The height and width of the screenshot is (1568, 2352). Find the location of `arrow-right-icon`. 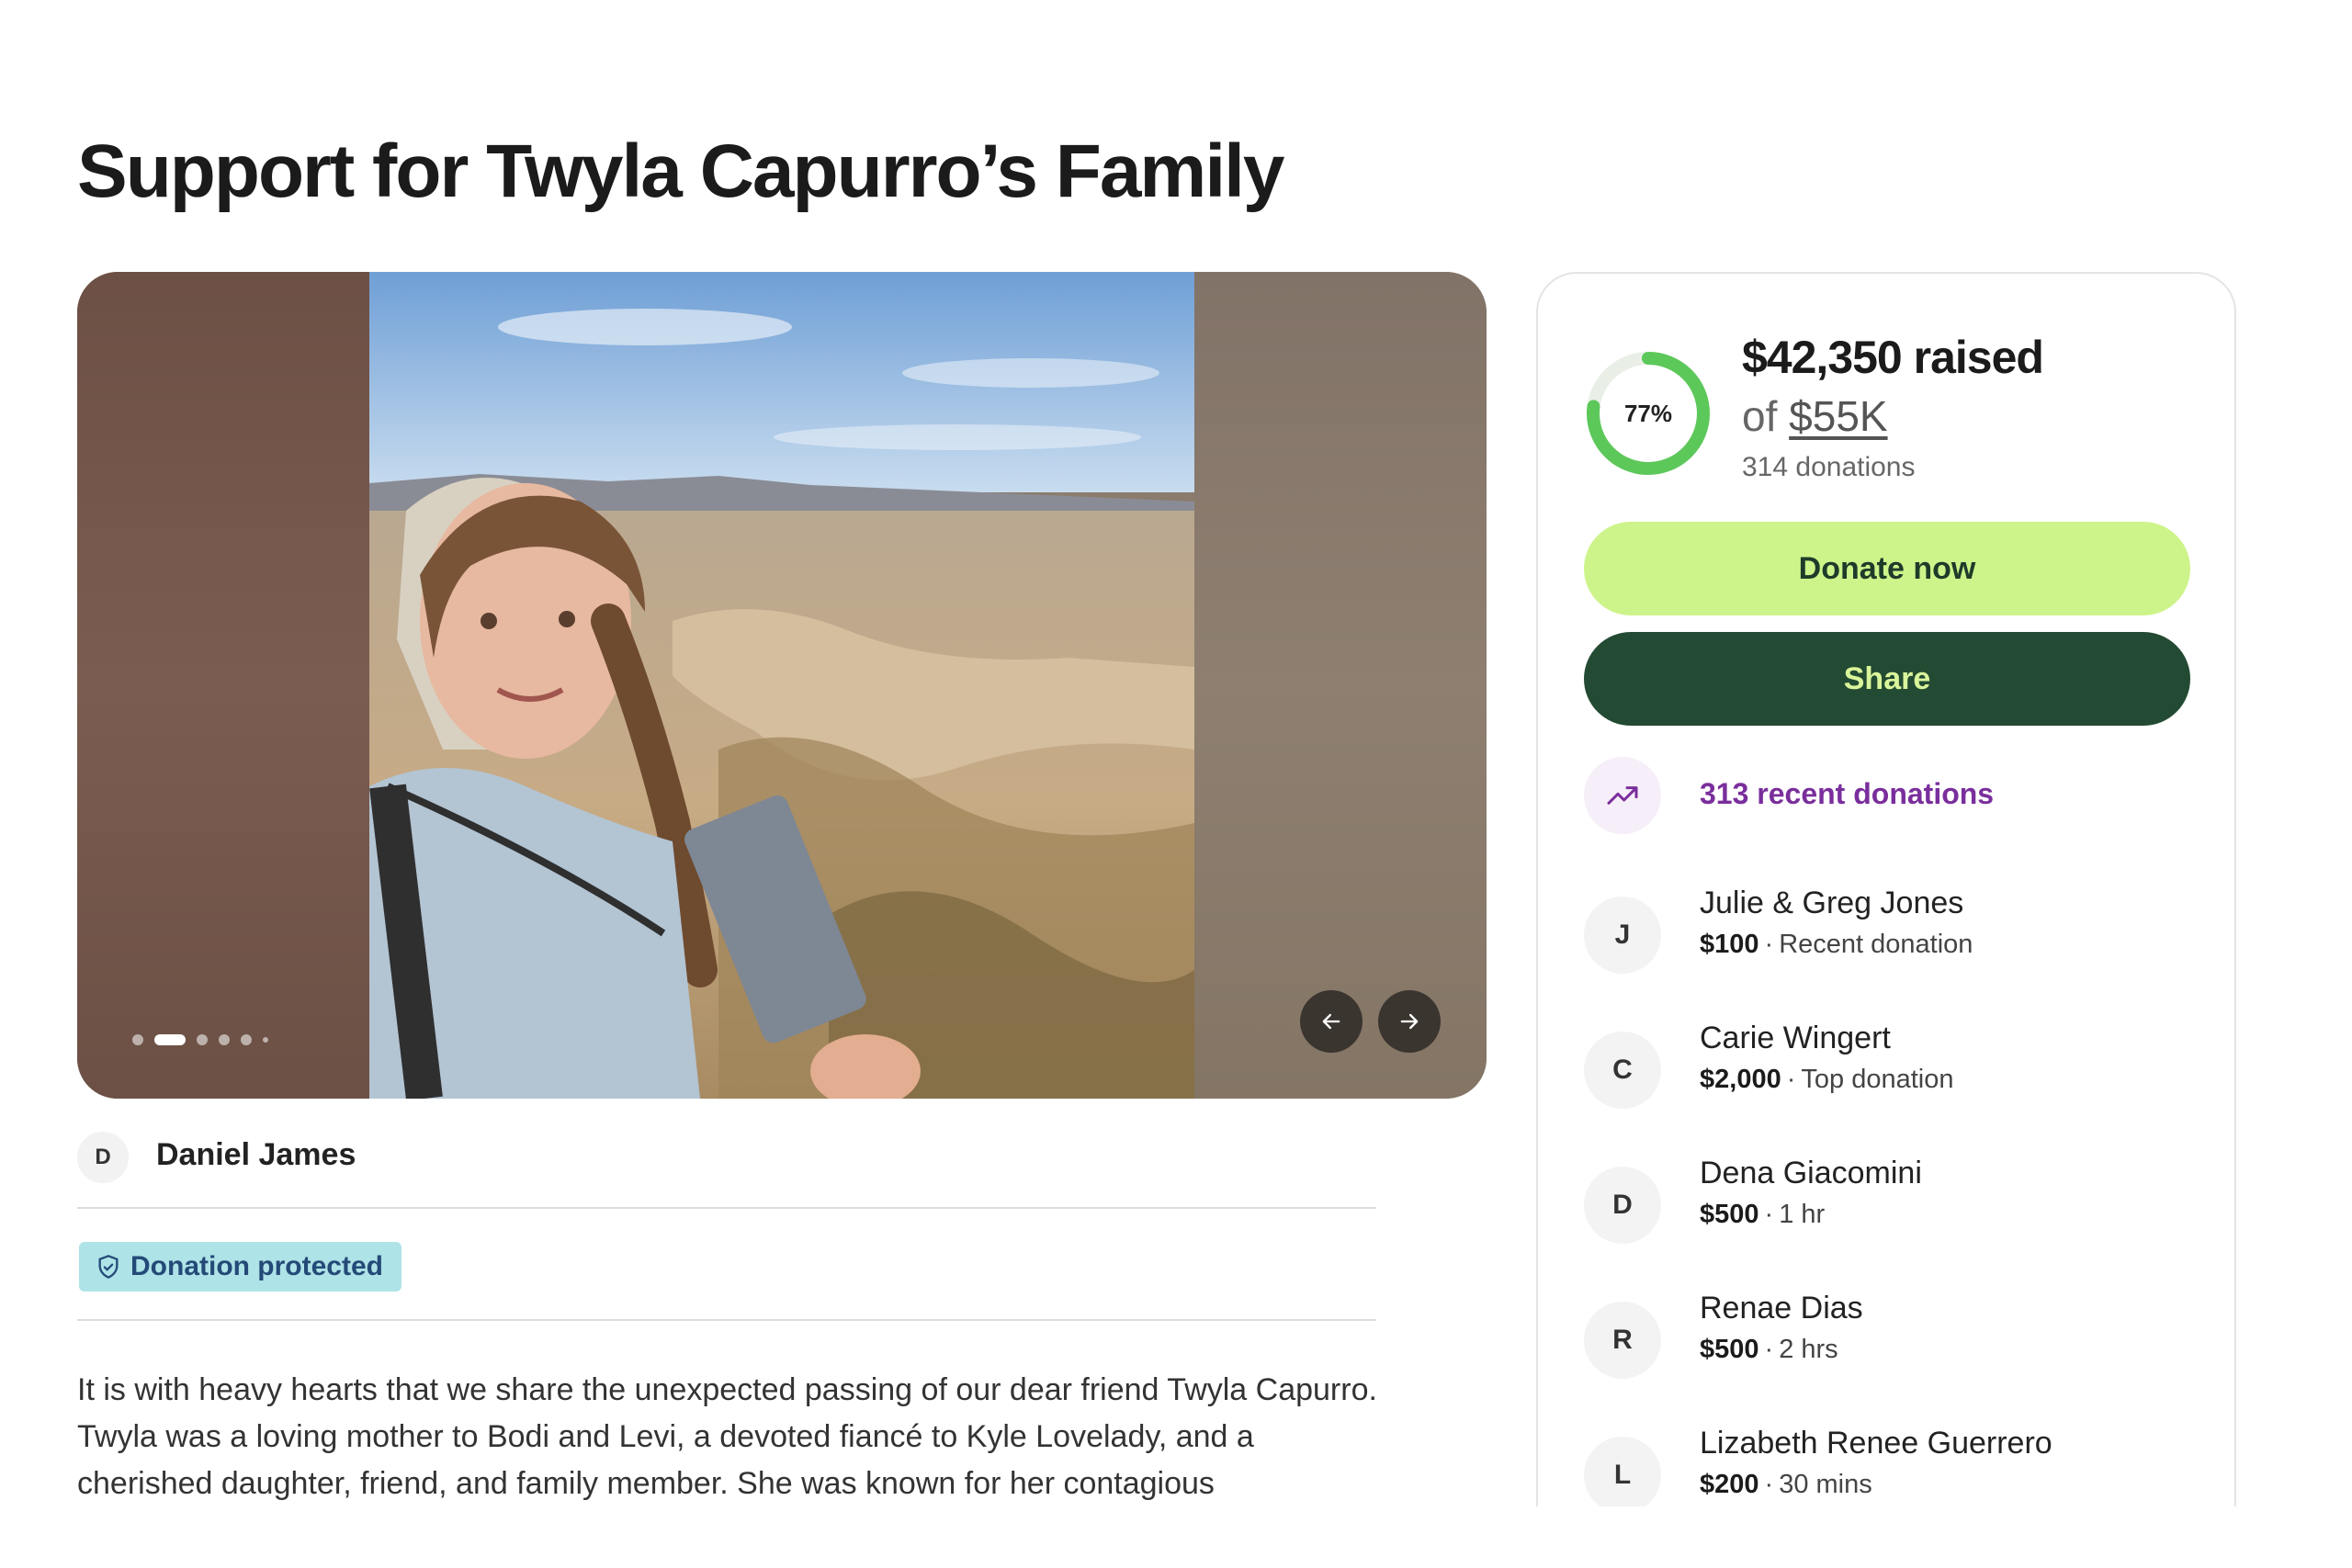

arrow-right-icon is located at coordinates (1409, 1021).